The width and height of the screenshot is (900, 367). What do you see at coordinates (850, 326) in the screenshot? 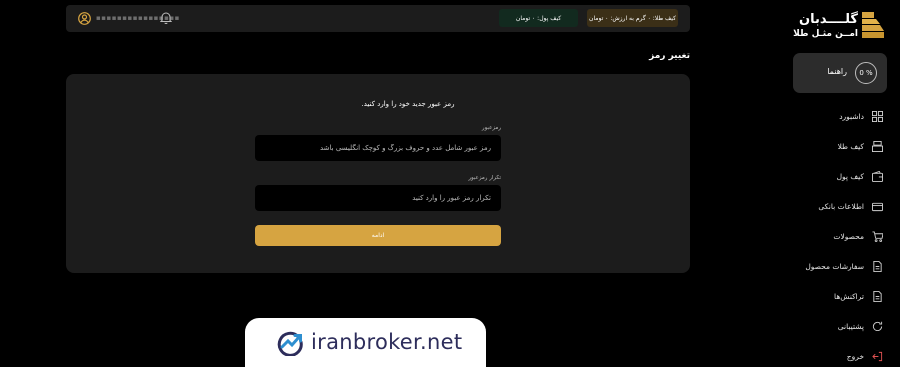
I see `sidebar-item-label: پشتیبانی` at bounding box center [850, 326].